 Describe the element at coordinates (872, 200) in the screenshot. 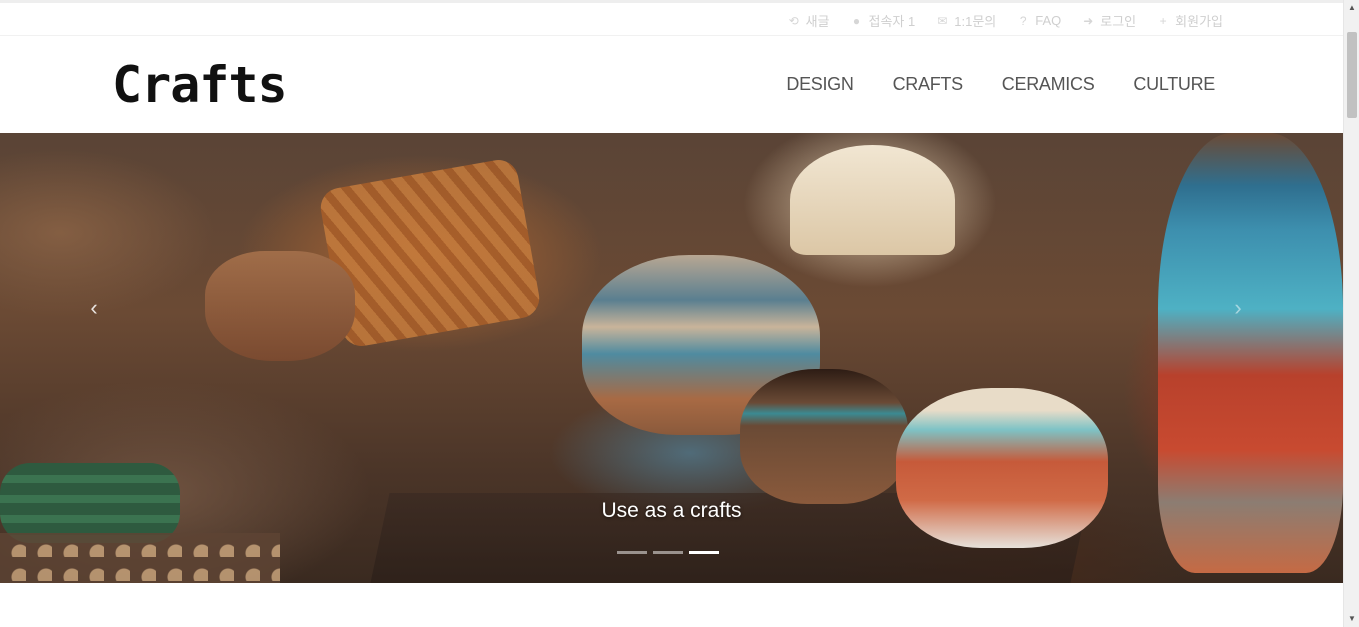

I see `hero-image-hat` at that location.